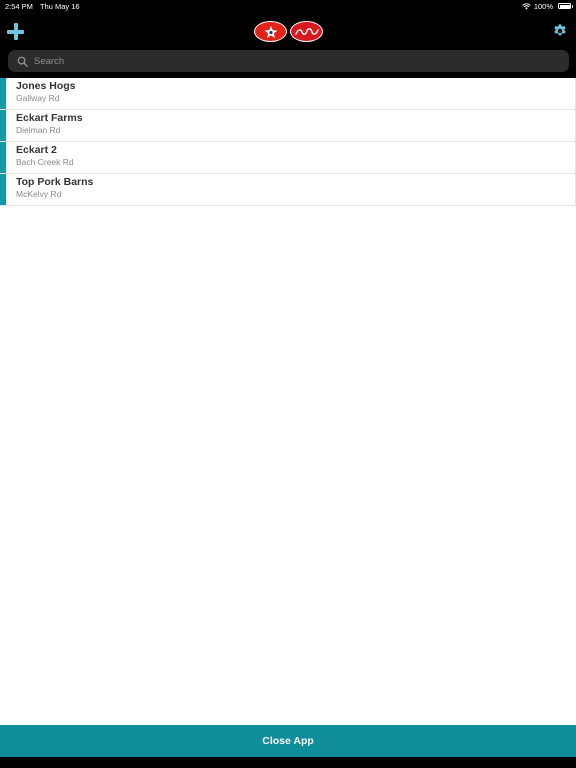  What do you see at coordinates (288, 158) in the screenshot?
I see `list-item: Eckart 2 Bach Creek Rd` at bounding box center [288, 158].